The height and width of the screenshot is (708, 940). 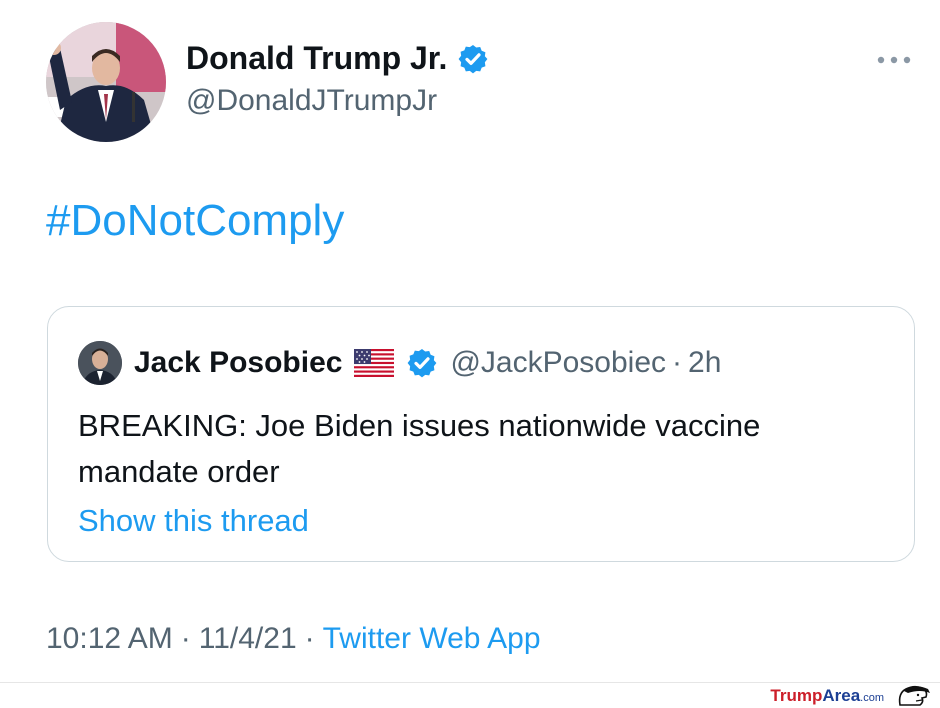 I want to click on us-flag-icon, so click(x=374, y=363).